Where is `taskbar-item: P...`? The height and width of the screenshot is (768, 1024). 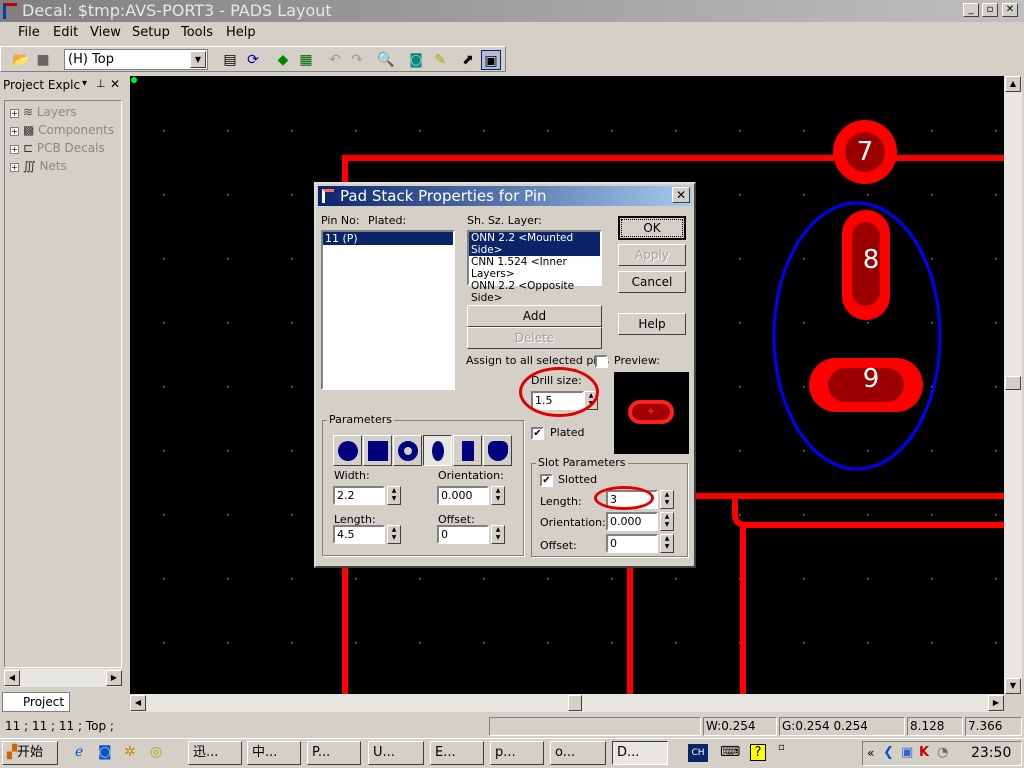 taskbar-item: P... is located at coordinates (334, 753).